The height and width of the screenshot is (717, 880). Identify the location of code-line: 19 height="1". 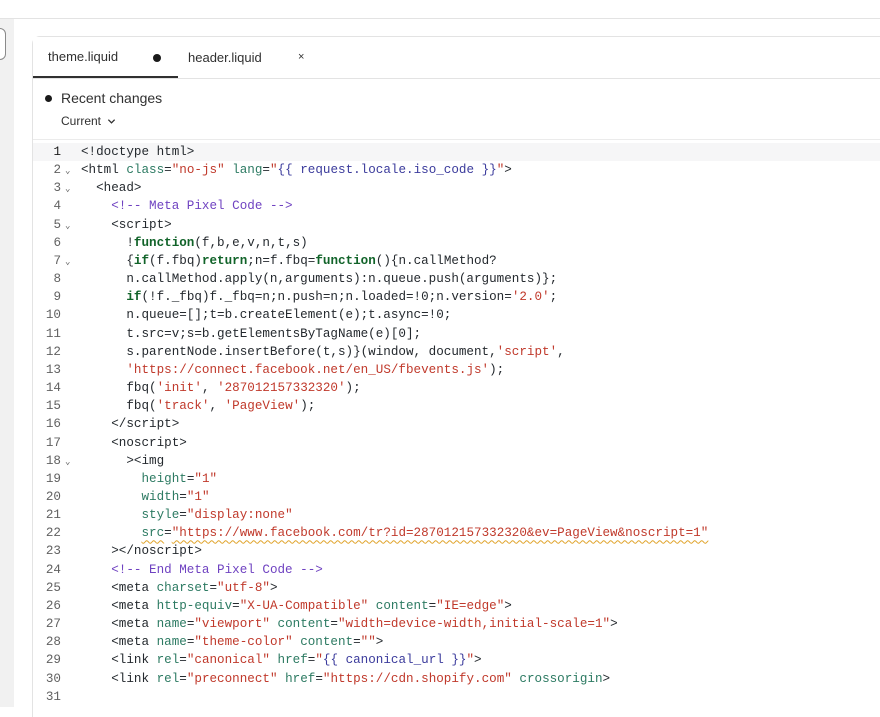
(456, 479).